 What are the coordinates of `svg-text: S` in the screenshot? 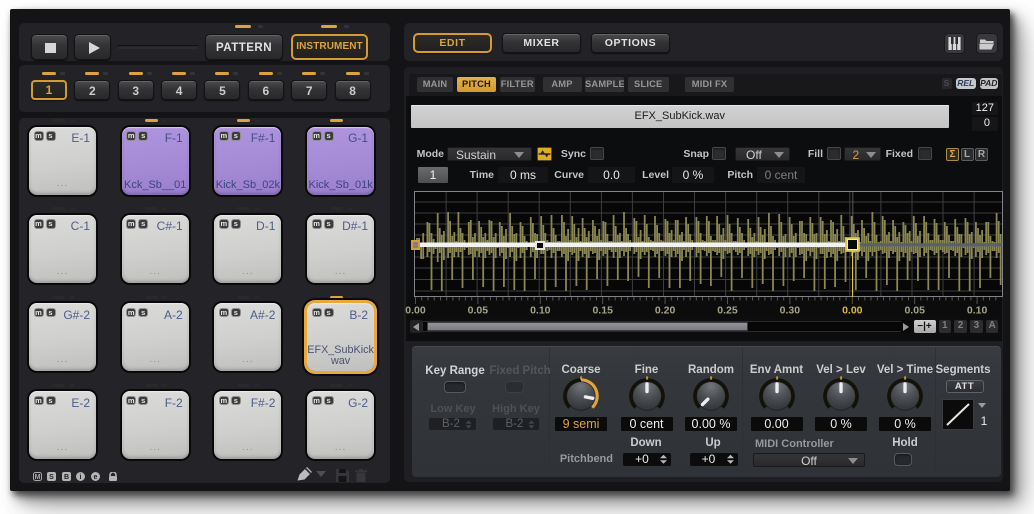 It's located at (51, 477).